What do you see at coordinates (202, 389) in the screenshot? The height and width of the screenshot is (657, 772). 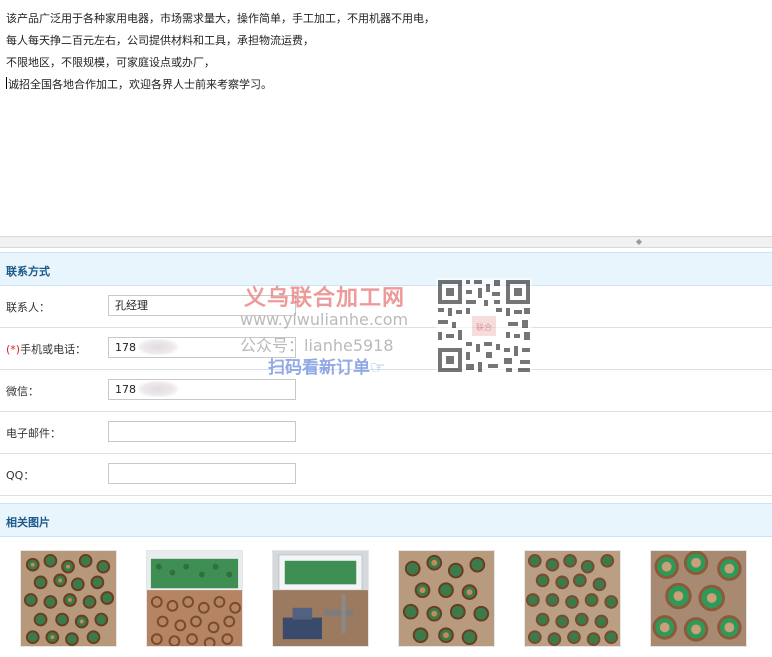 I see `wechat-input: 178` at bounding box center [202, 389].